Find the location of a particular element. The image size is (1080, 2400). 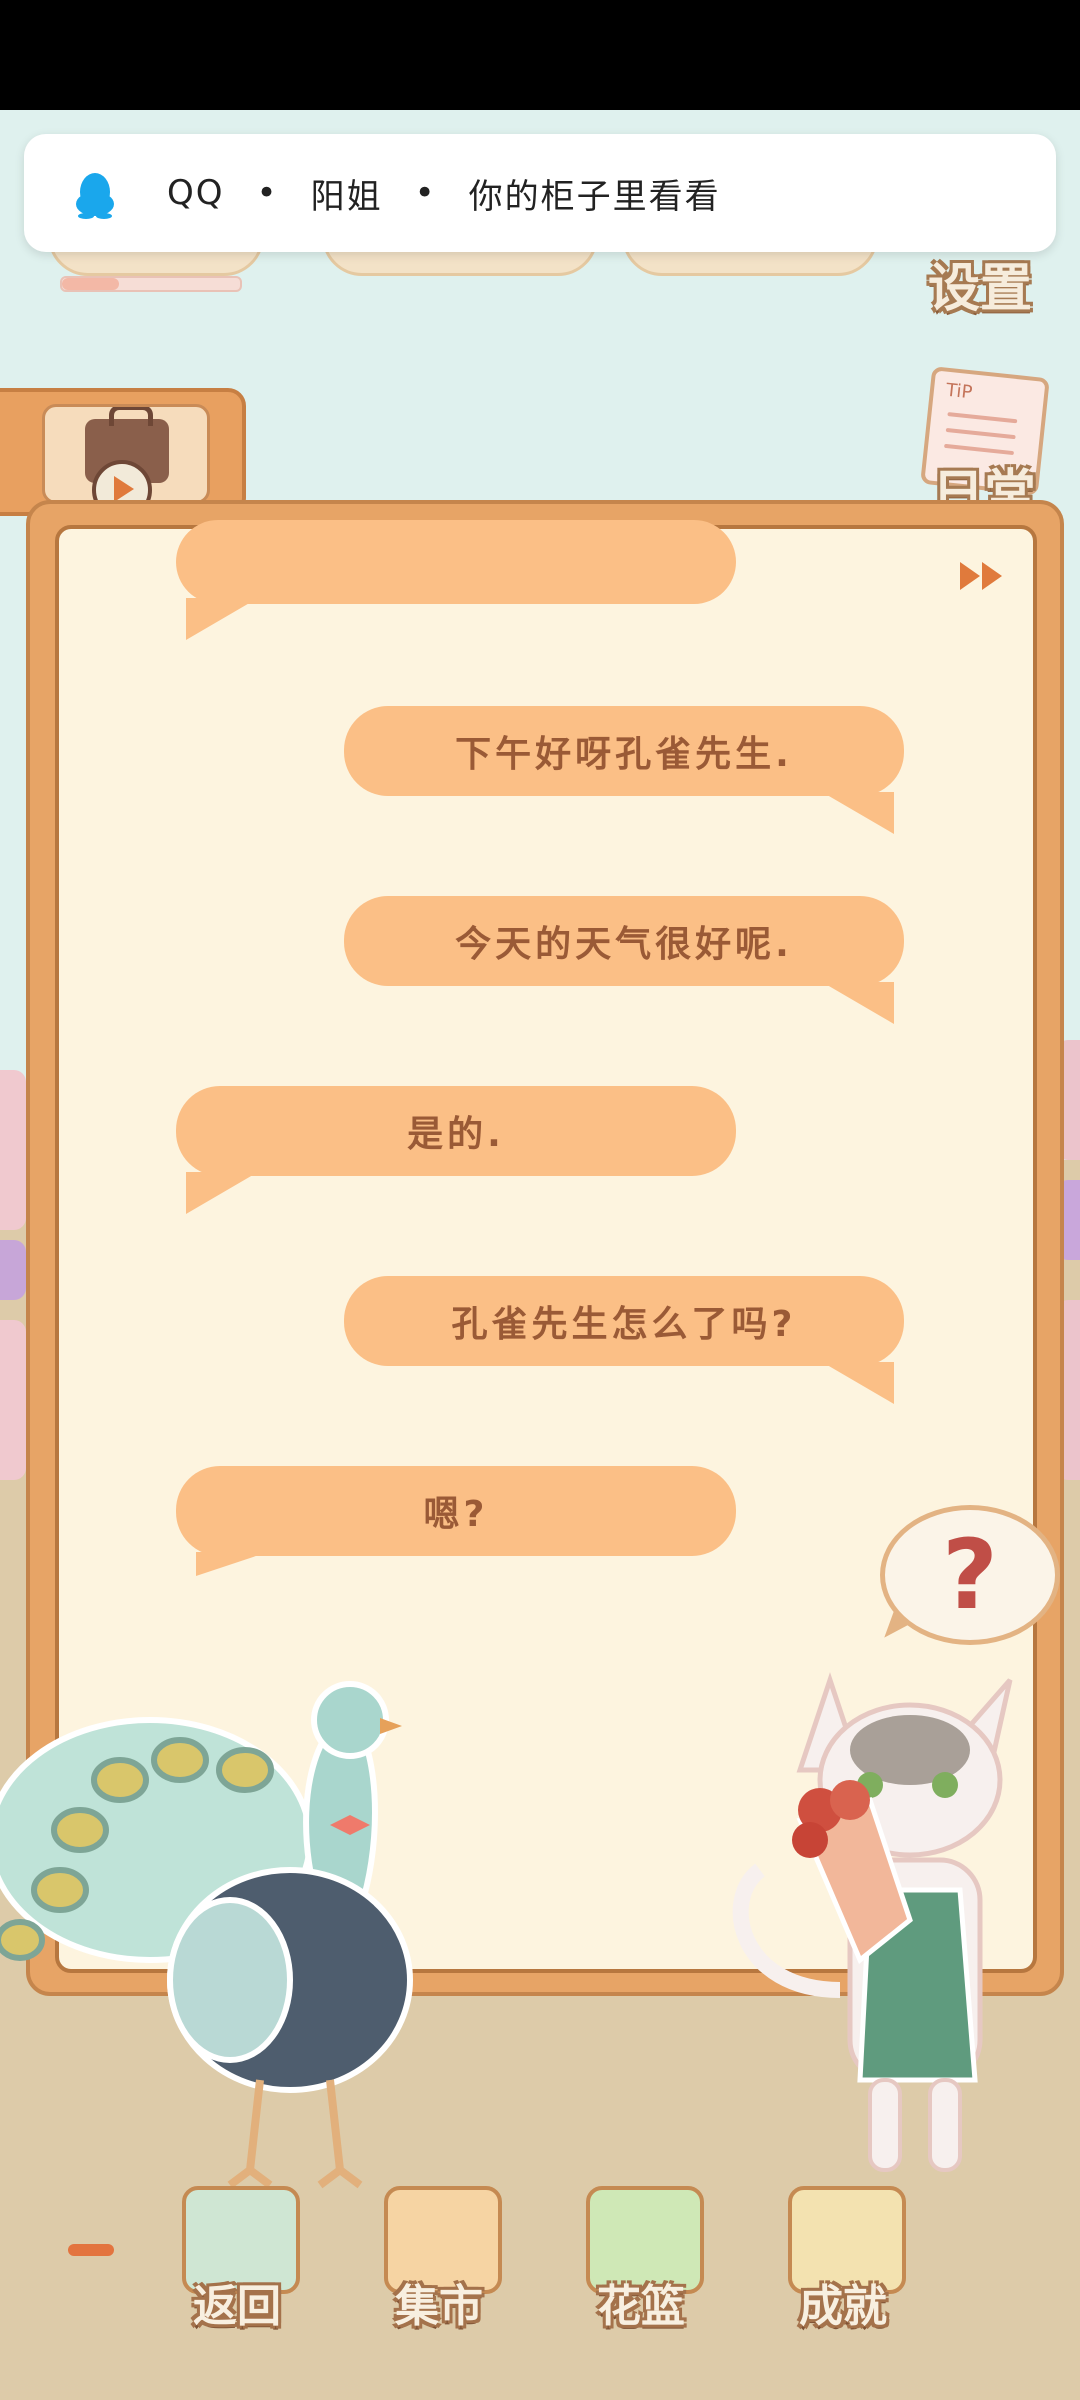

qq-notification: QQ • 阳姐 • 你的柜子里看看 is located at coordinates (540, 193).